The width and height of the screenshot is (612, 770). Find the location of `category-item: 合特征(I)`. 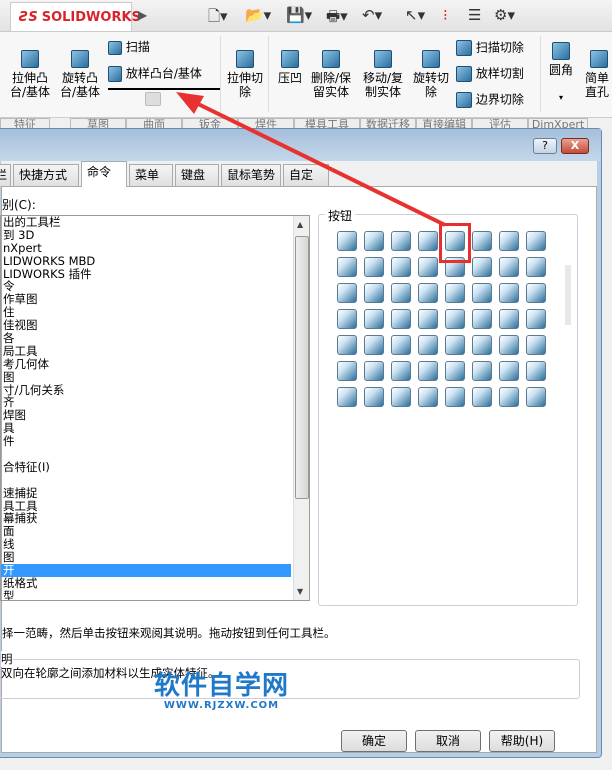

category-item: 合特征(I) is located at coordinates (155, 467).